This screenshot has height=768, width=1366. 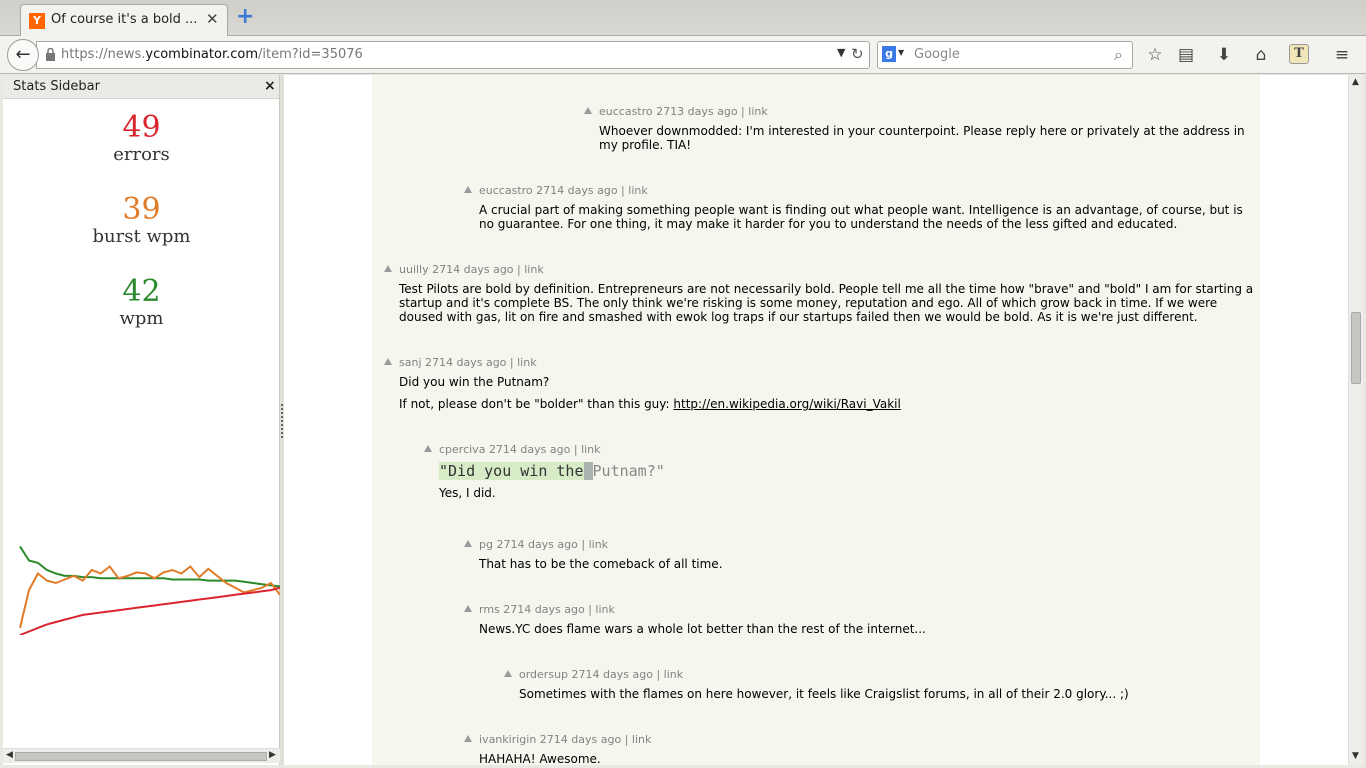 What do you see at coordinates (601, 564) in the screenshot?
I see `comment-text: That has to be the comeback of all time.` at bounding box center [601, 564].